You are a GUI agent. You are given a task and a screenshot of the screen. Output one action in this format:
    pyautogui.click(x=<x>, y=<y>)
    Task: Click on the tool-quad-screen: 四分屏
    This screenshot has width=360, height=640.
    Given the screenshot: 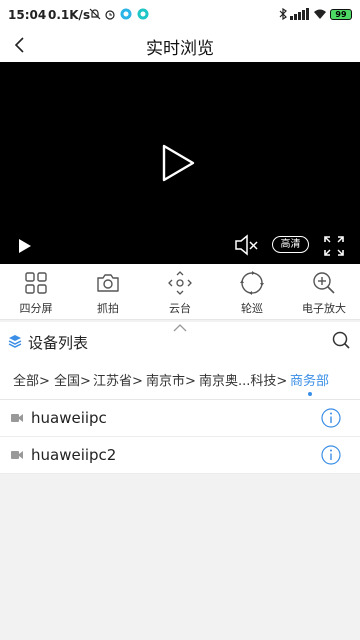 What is the action you would take?
    pyautogui.click(x=36, y=291)
    